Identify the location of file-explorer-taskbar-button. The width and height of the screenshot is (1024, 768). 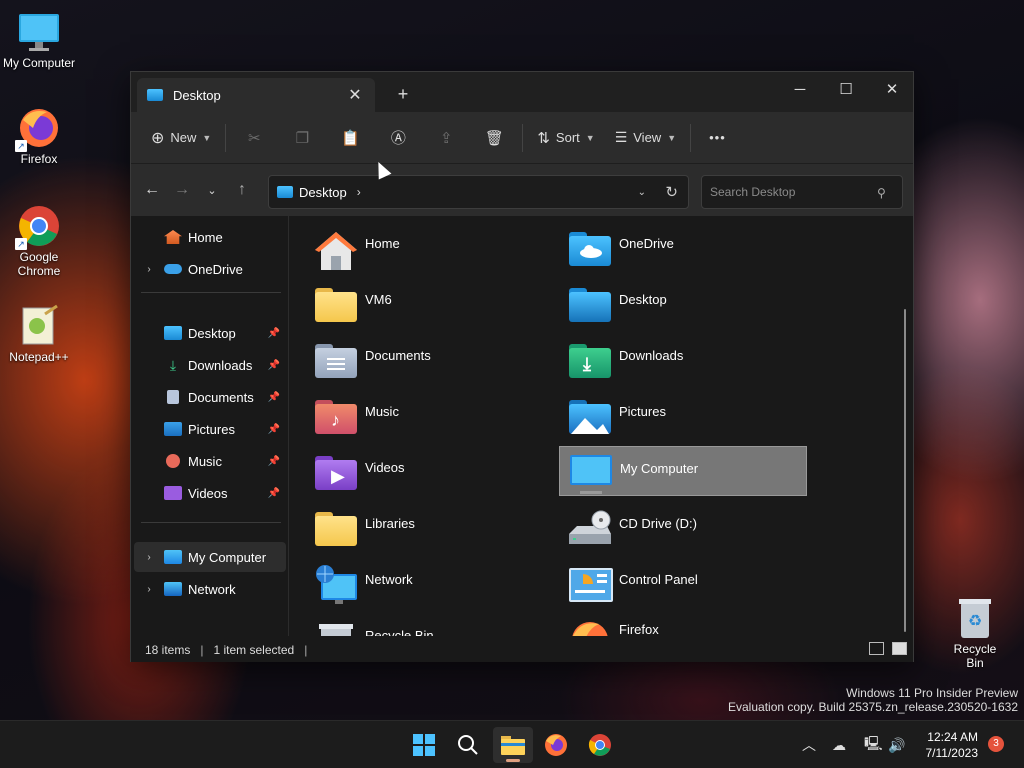
(513, 745).